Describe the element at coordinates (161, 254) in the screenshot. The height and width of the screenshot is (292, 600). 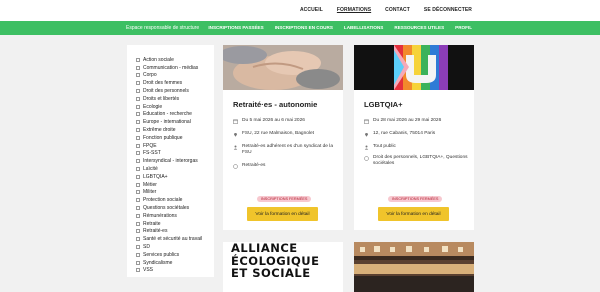
I see `filter-label: Services publics` at that location.